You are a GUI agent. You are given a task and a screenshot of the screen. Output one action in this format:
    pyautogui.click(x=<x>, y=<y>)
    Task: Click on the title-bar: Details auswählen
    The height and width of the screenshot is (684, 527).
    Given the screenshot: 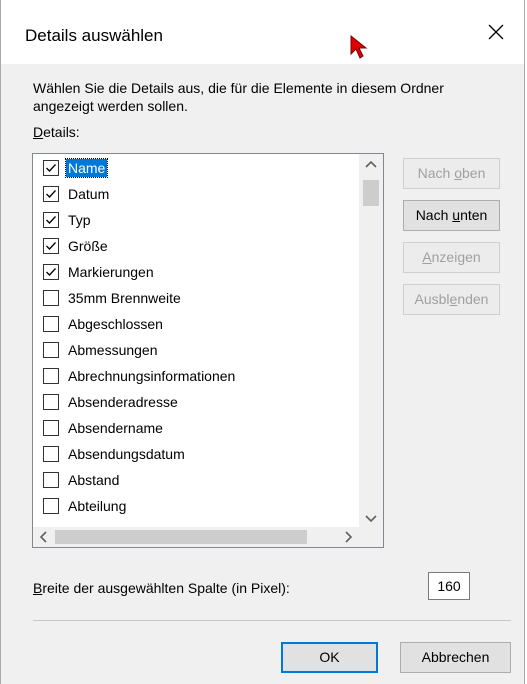 What is the action you would take?
    pyautogui.click(x=262, y=32)
    